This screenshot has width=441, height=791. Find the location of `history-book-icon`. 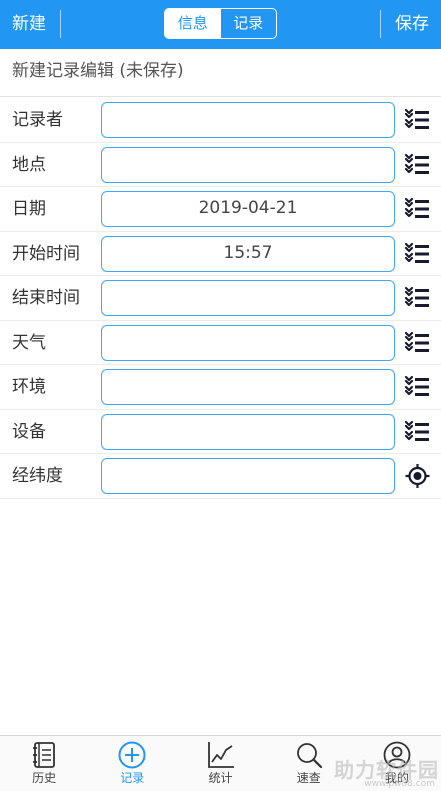

history-book-icon is located at coordinates (44, 755).